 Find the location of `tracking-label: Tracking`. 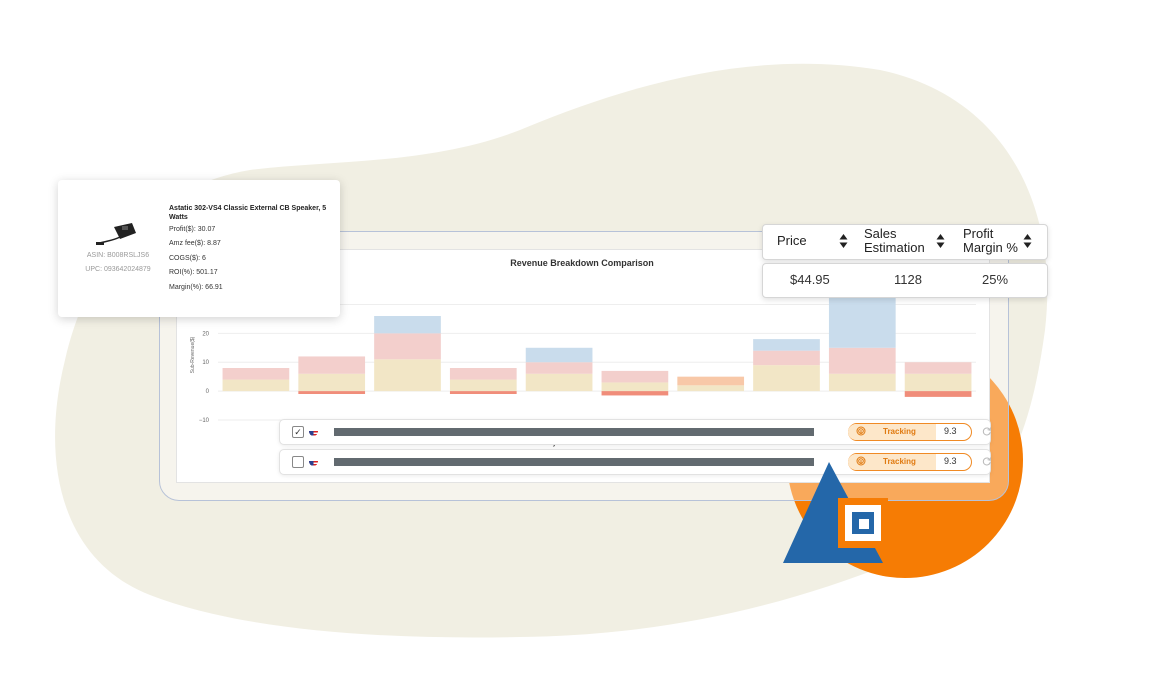

tracking-label: Tracking is located at coordinates (899, 431).